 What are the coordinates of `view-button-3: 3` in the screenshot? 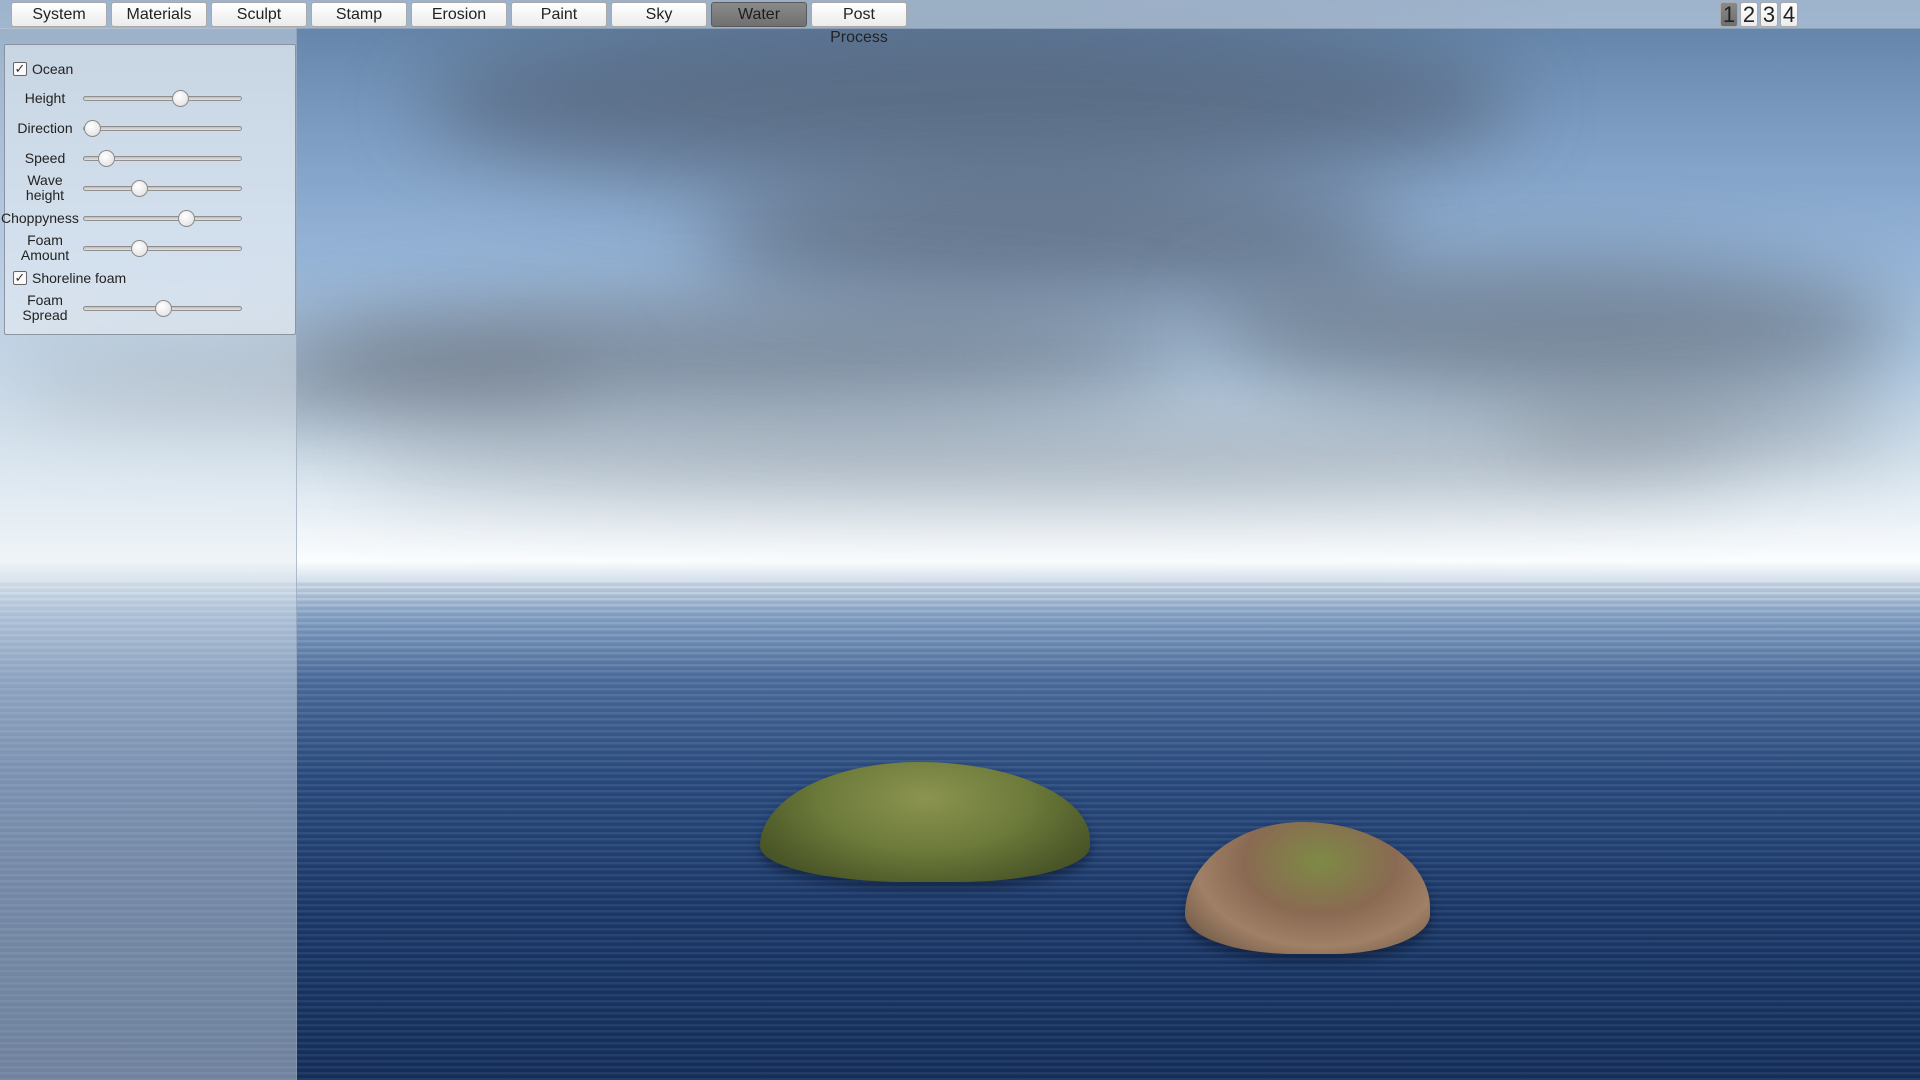 It's located at (1769, 14).